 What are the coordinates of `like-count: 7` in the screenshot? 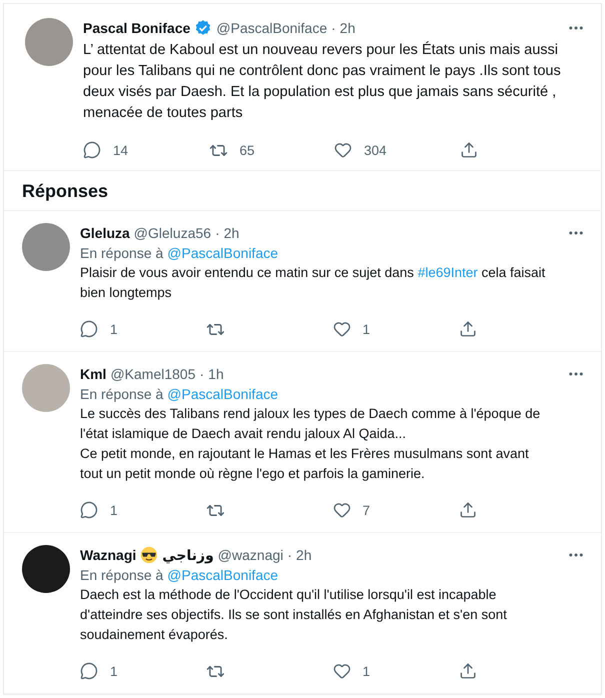 It's located at (366, 510).